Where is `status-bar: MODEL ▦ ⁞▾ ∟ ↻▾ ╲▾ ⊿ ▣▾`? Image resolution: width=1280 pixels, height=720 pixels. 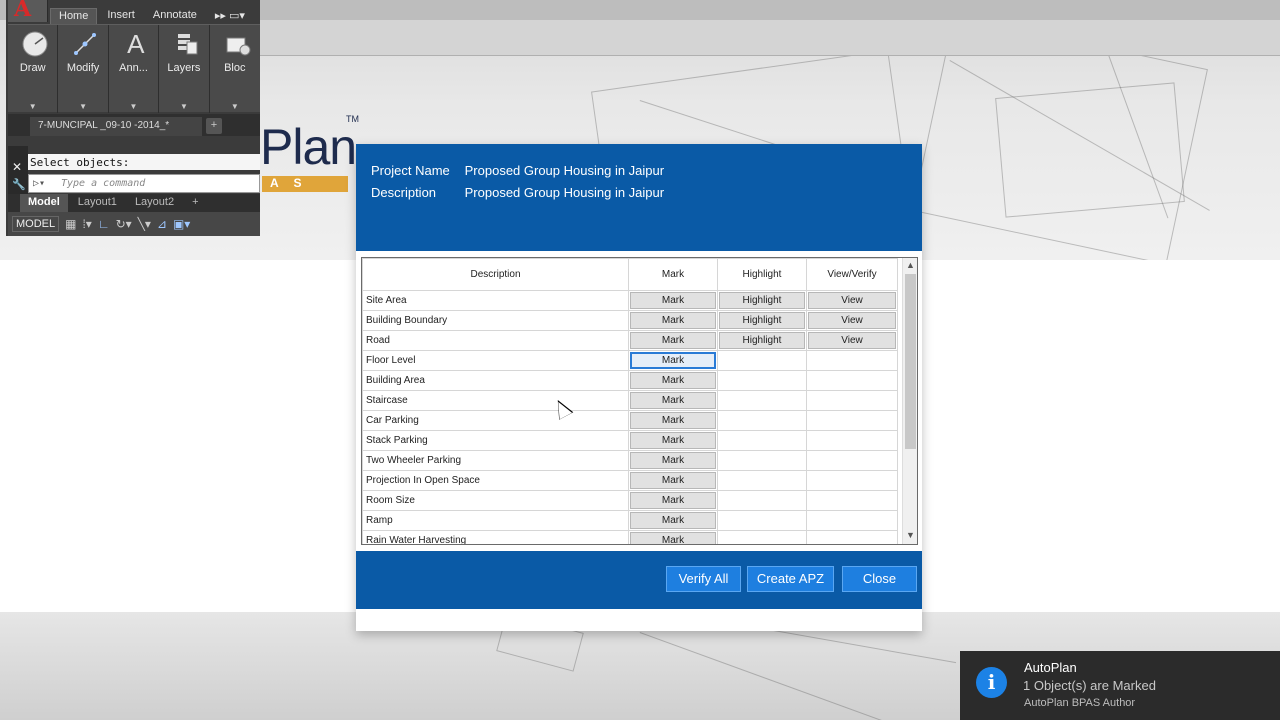
status-bar: MODEL ▦ ⁞▾ ∟ ↻▾ ╲▾ ⊿ ▣▾ is located at coordinates (134, 224).